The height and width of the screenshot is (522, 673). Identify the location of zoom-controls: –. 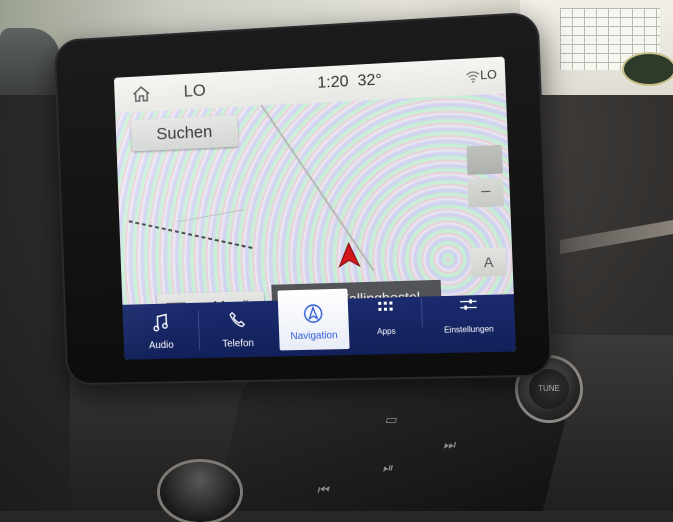
(485, 178).